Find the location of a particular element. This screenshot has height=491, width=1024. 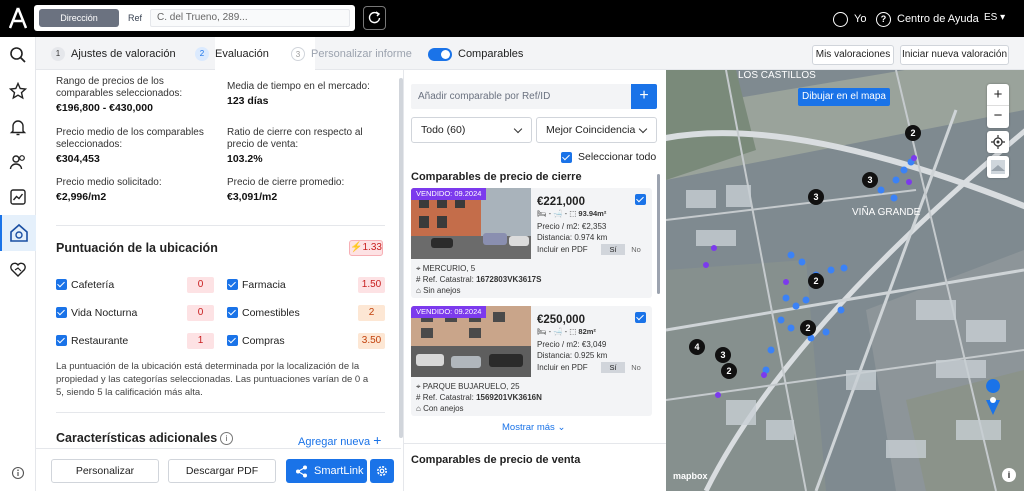

new-valuation-button: Iniciar nueva valoración is located at coordinates (954, 55).